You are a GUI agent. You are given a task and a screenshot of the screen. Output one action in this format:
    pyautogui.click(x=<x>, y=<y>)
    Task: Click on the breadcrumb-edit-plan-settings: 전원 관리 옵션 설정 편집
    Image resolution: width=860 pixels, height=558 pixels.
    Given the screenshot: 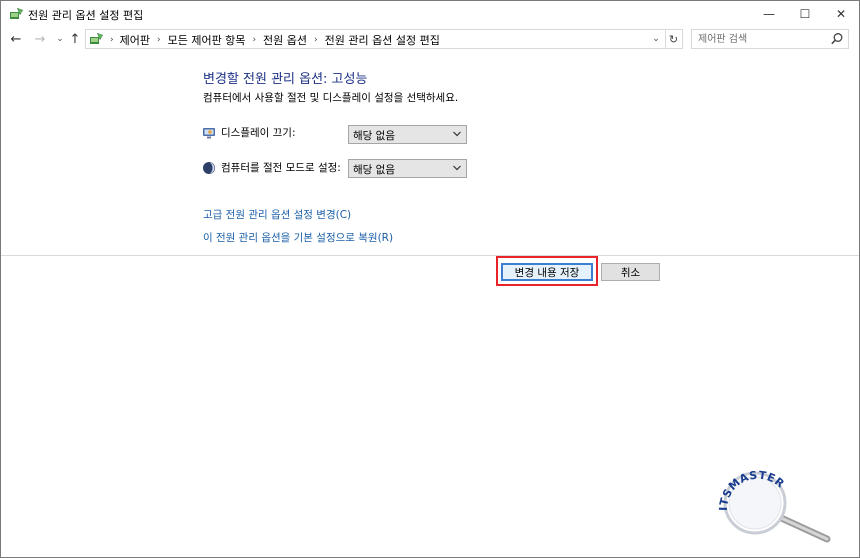 What is the action you would take?
    pyautogui.click(x=382, y=40)
    